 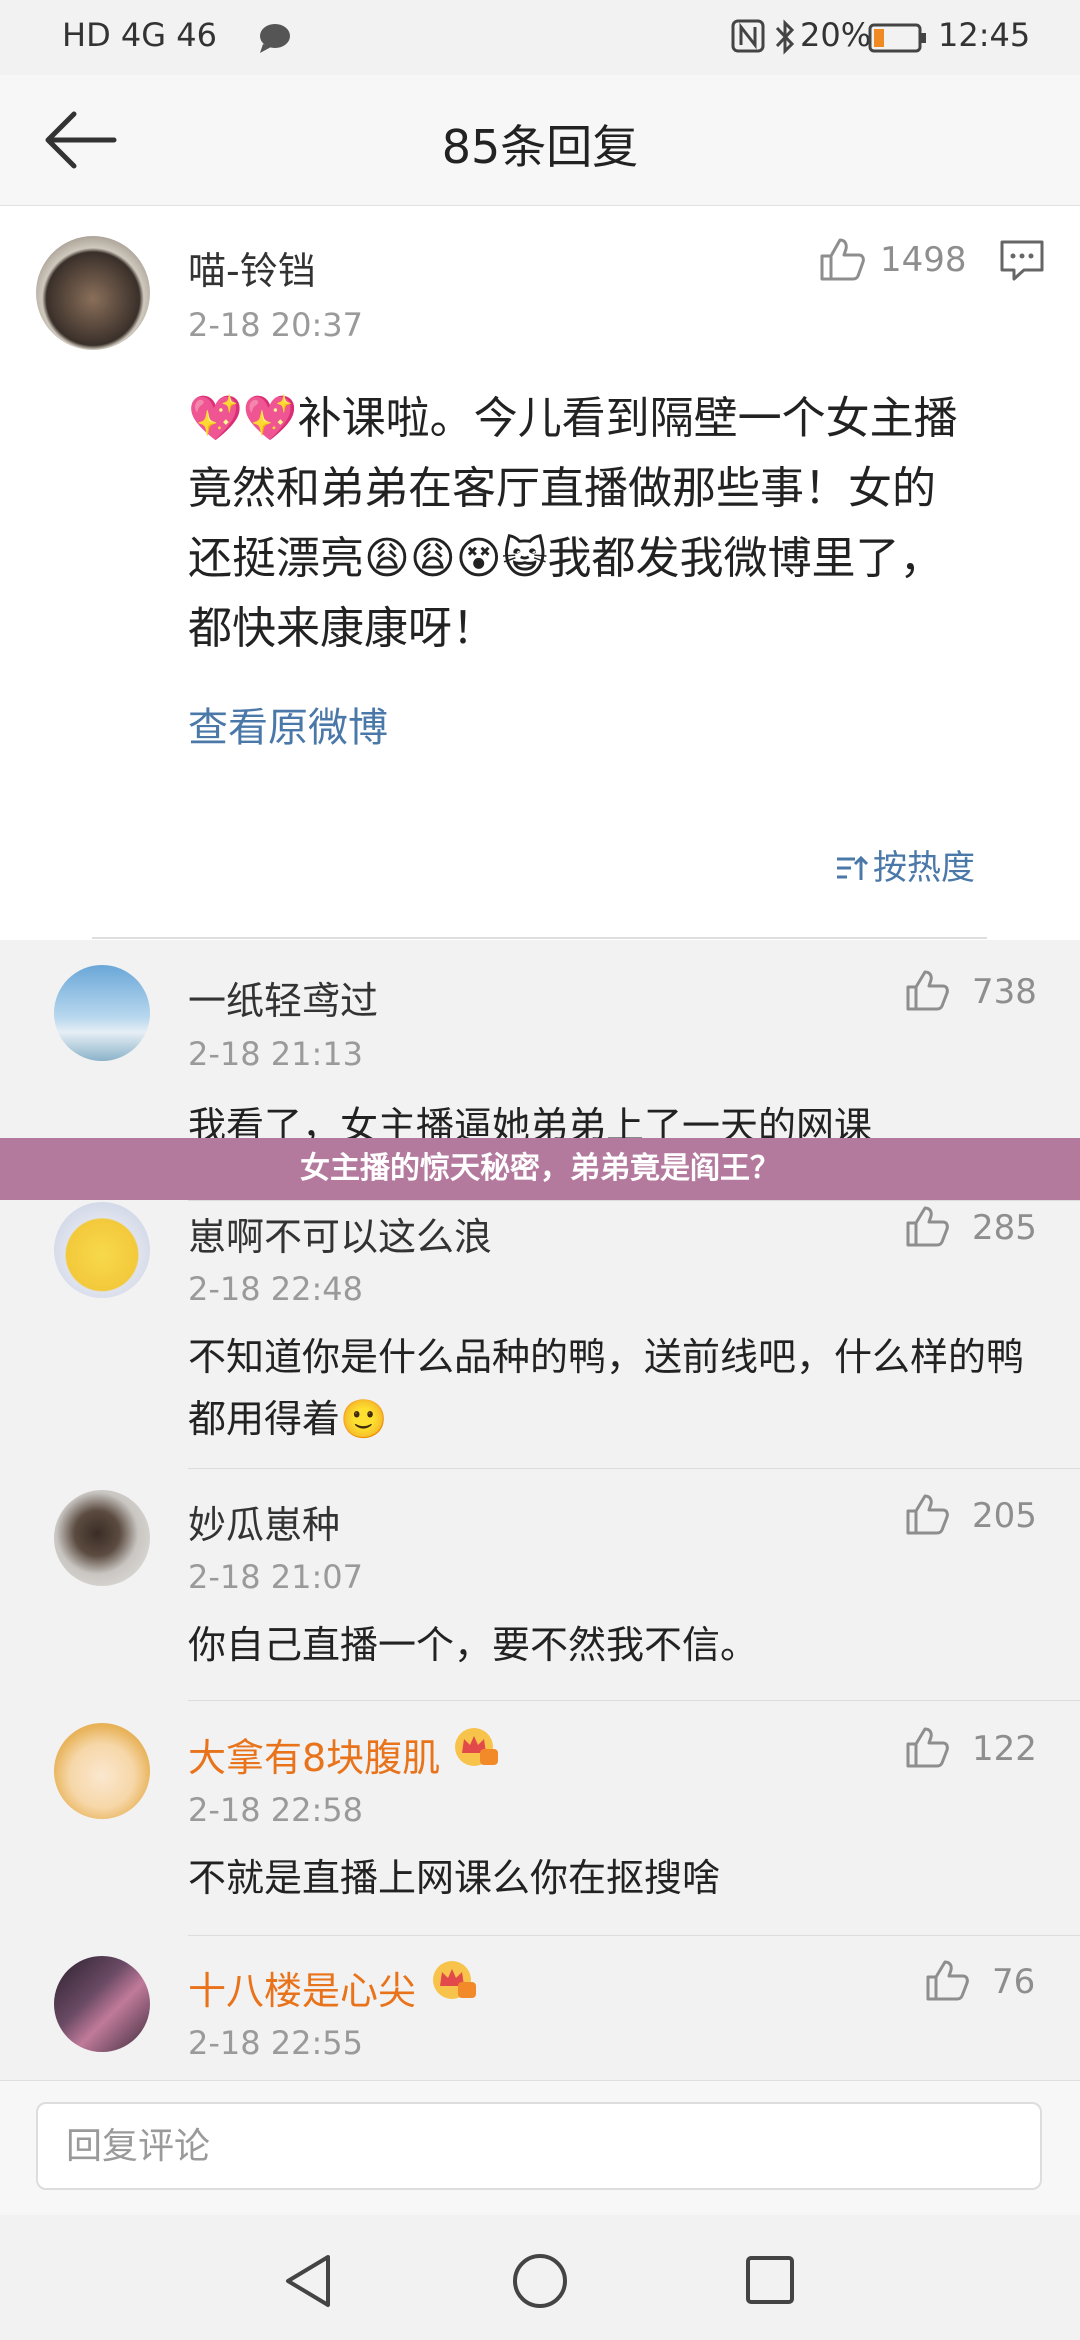 I want to click on view-original-weibo-link: 查看原微博, so click(x=288, y=724).